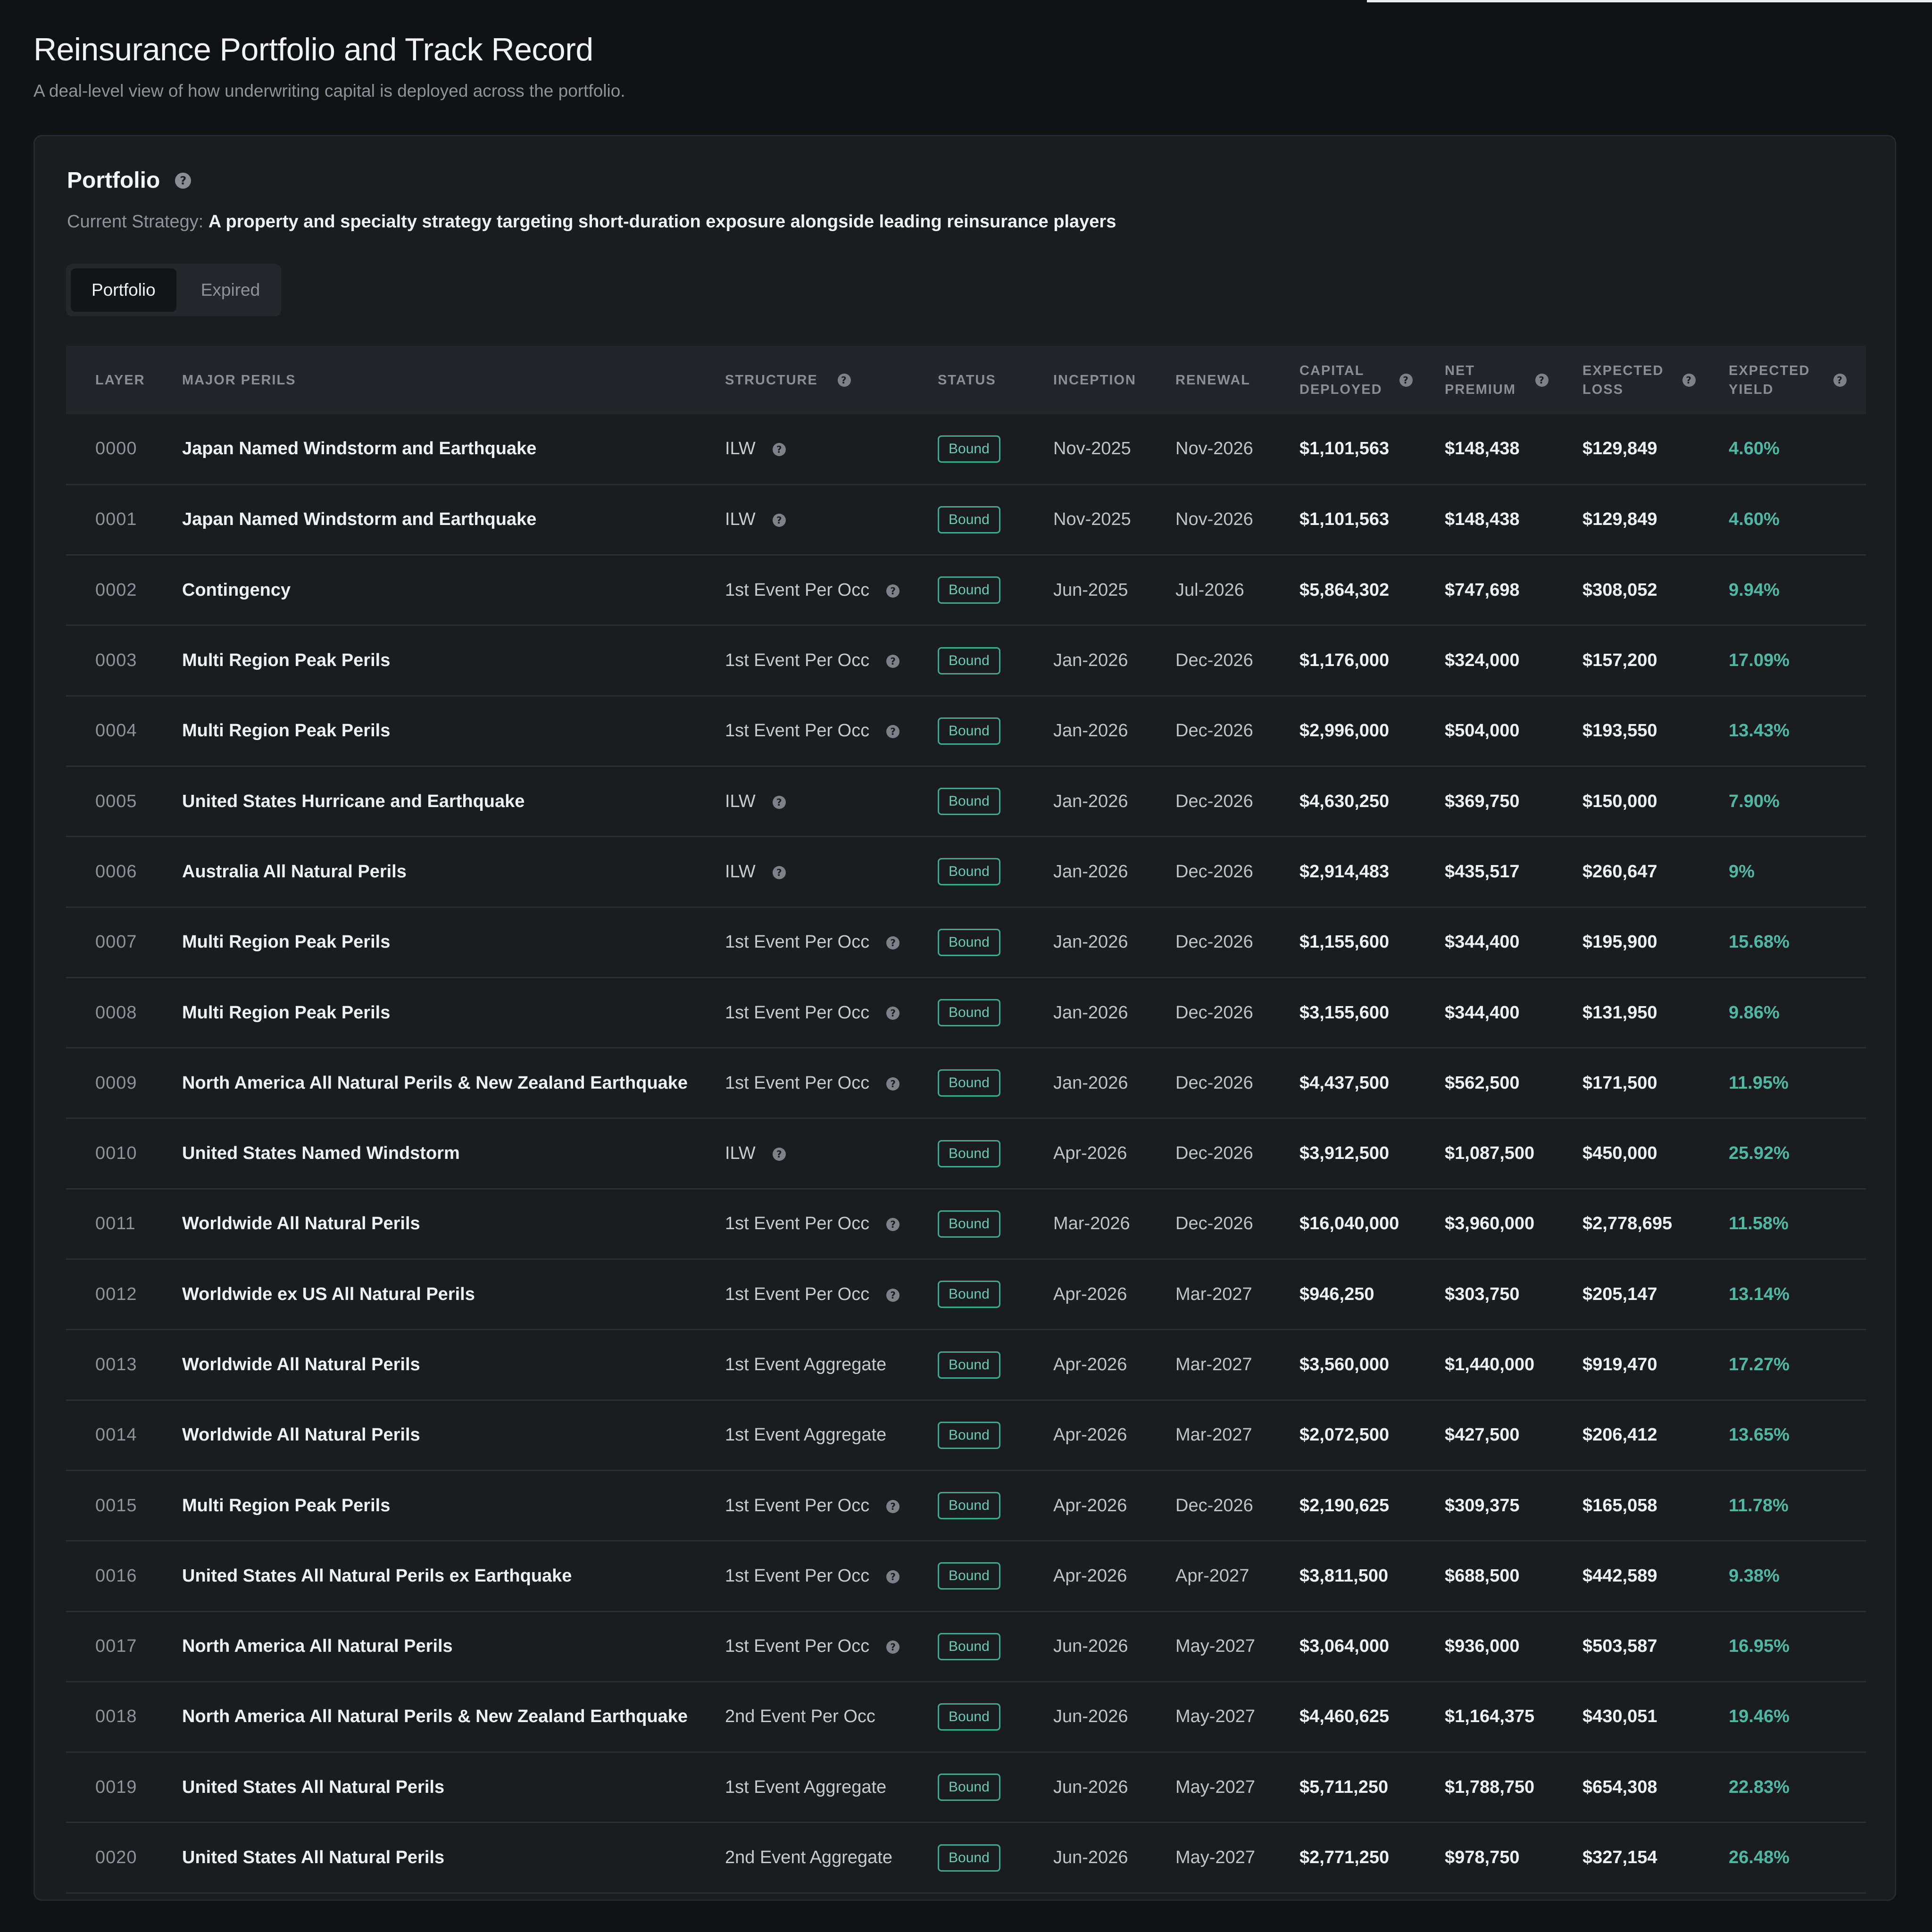 The width and height of the screenshot is (1932, 1932). I want to click on col-header-renewal: Renewal, so click(1208, 380).